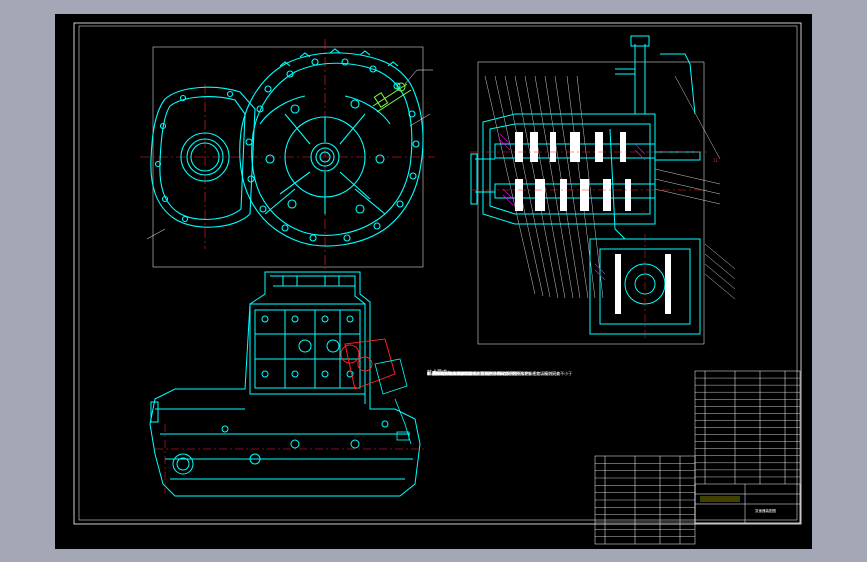 This screenshot has width=867, height=562. I want to click on title-block-label: 变速器装配图, so click(765, 511).